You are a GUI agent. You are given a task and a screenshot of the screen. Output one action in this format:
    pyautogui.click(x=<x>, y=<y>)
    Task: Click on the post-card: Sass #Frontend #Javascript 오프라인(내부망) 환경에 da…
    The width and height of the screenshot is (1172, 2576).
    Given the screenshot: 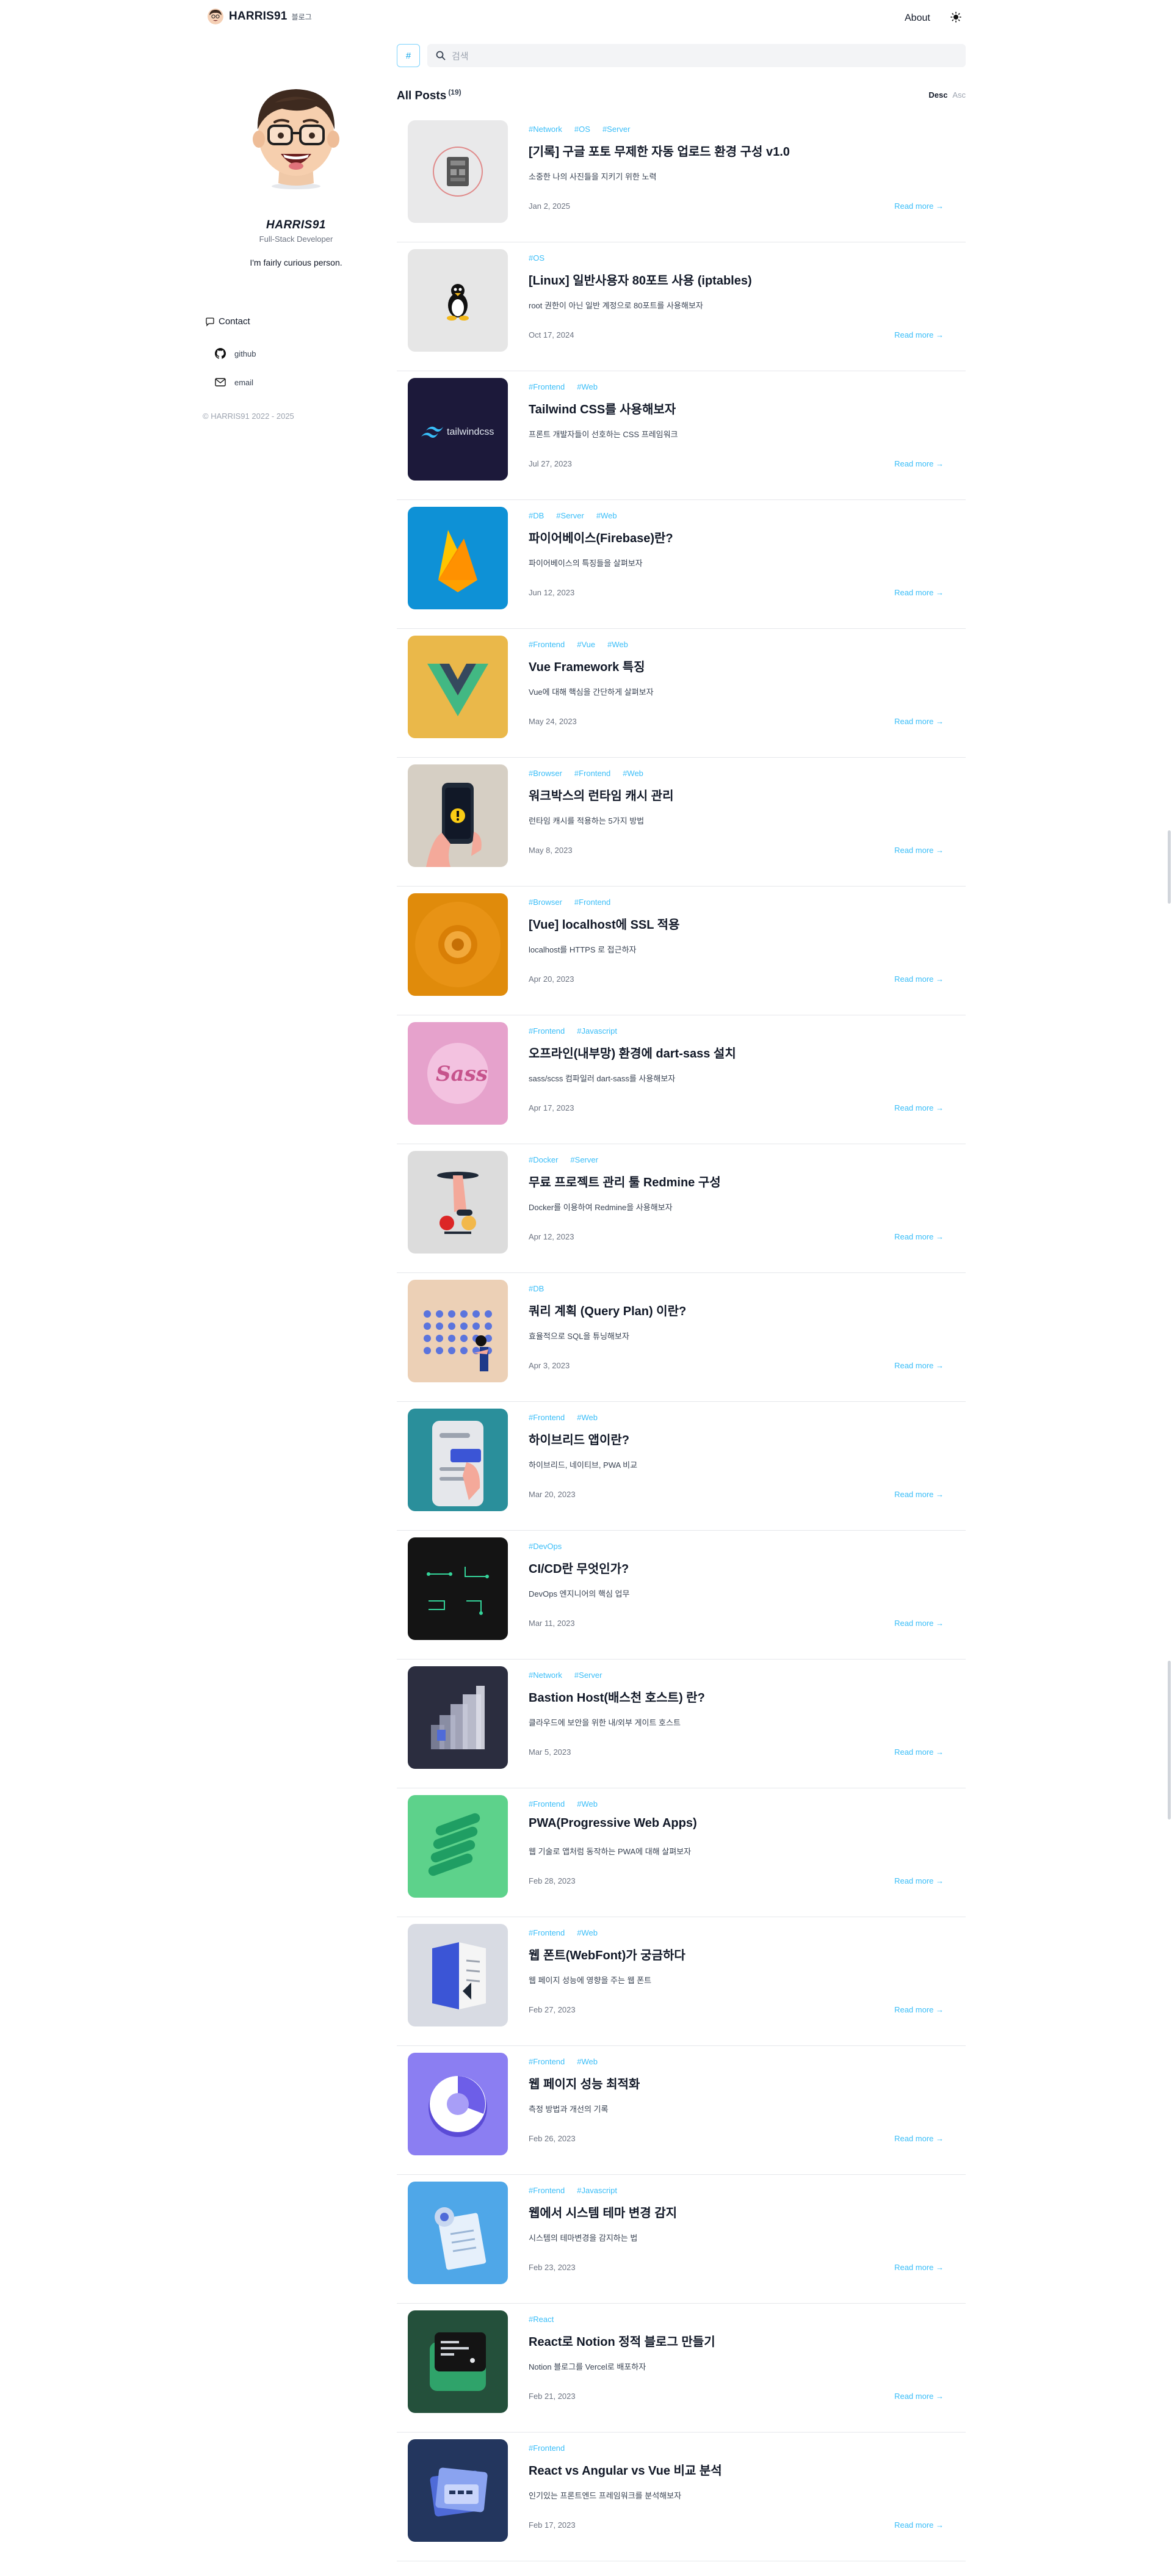 What is the action you would take?
    pyautogui.click(x=681, y=1079)
    